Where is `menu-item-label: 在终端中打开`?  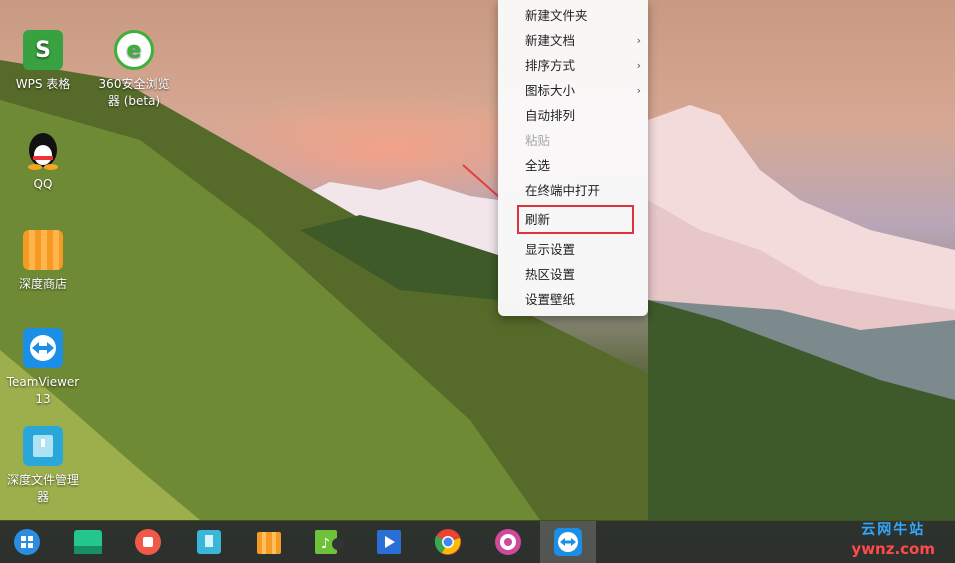
menu-item-label: 在终端中打开 is located at coordinates (563, 190).